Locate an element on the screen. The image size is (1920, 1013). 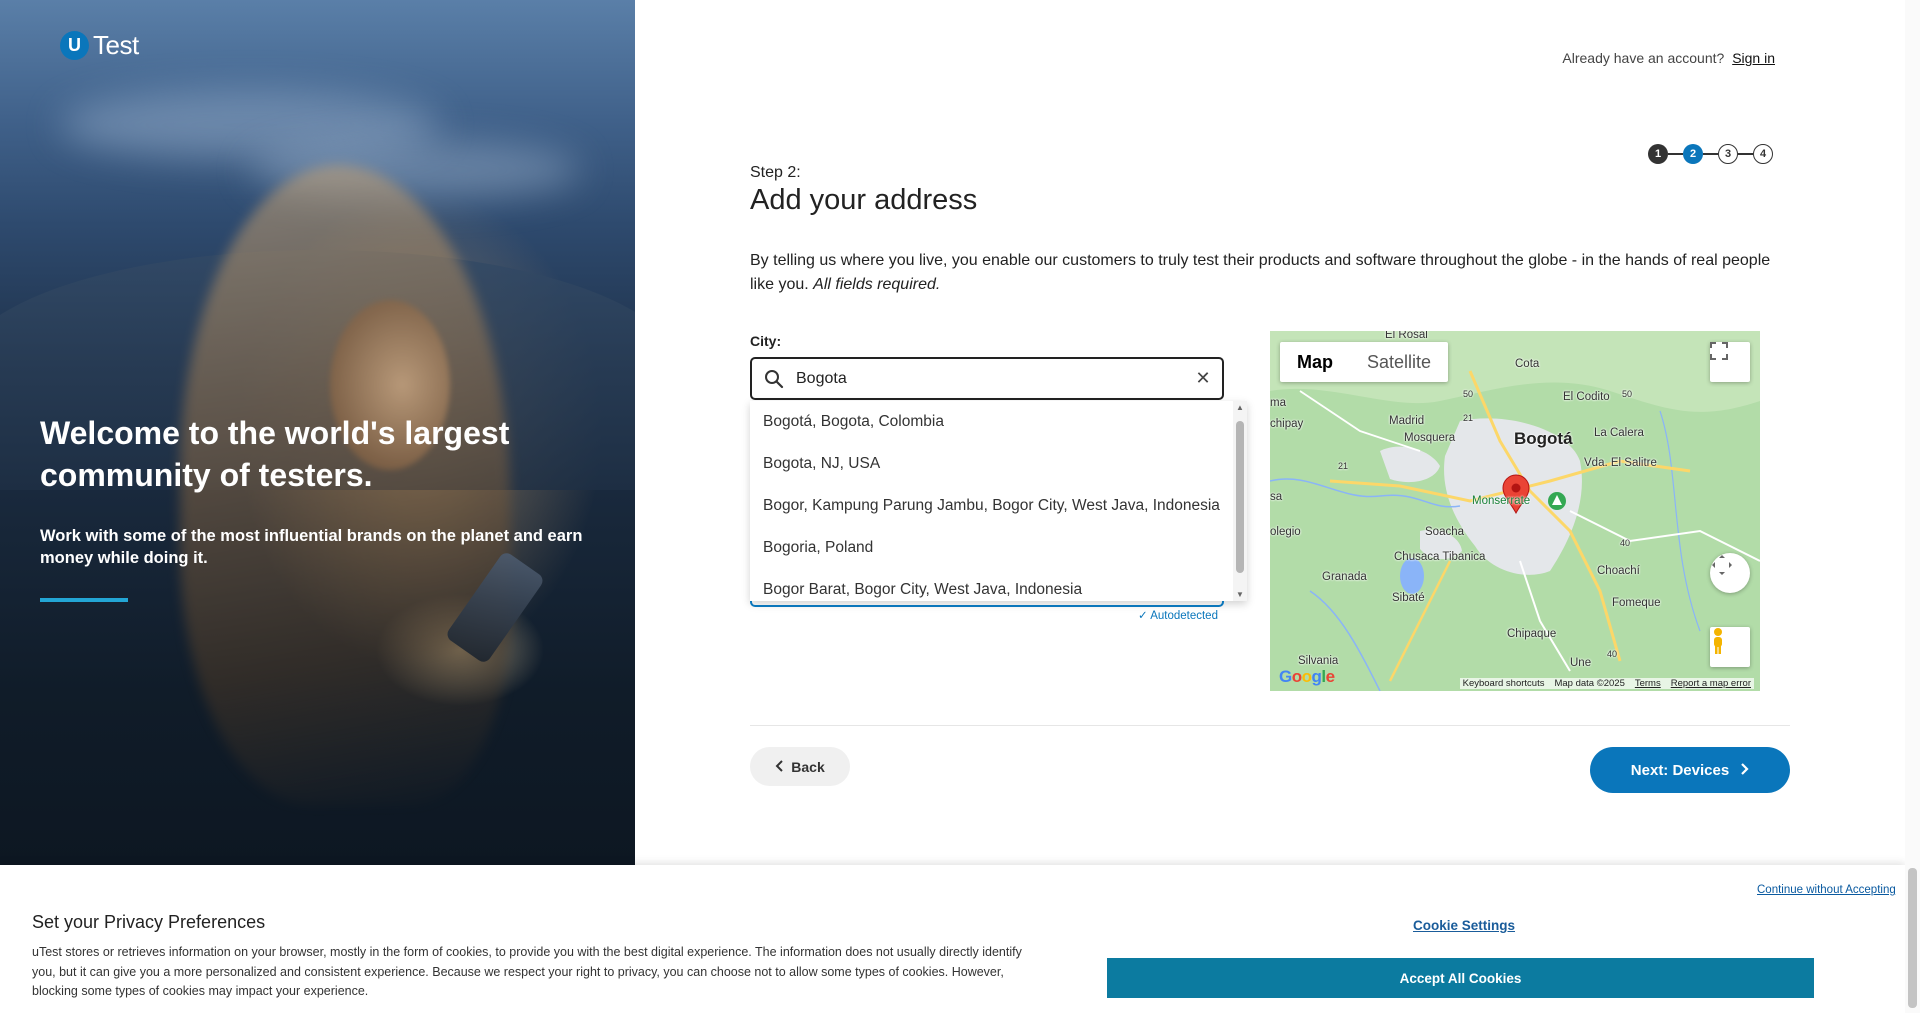
map-label: Chusaca Tibanica is located at coordinates (1440, 557).